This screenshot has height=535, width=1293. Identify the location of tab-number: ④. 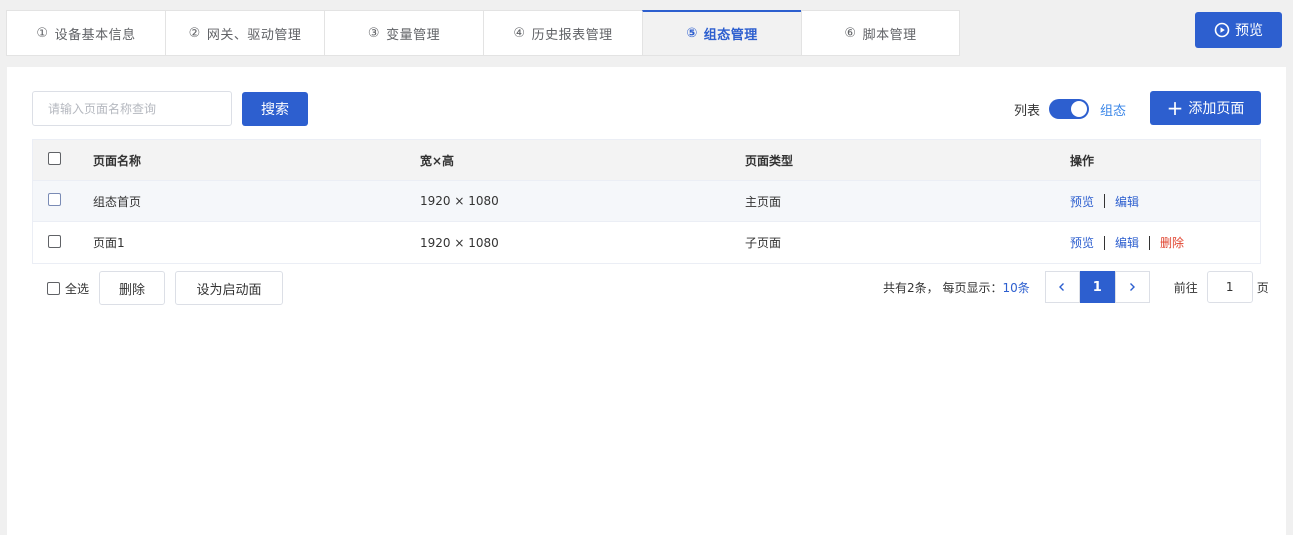
(519, 33).